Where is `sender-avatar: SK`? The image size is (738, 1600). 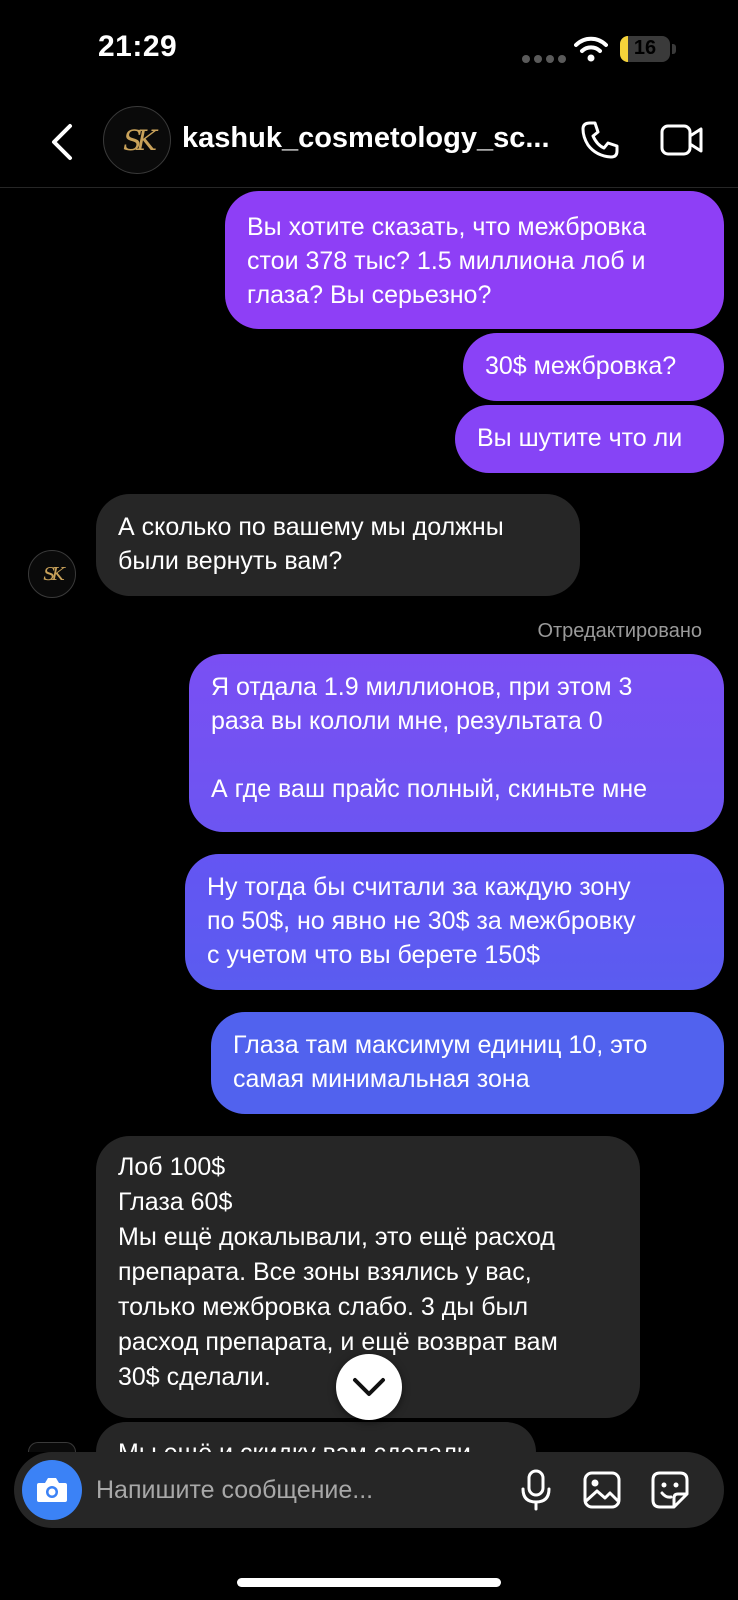 sender-avatar: SK is located at coordinates (52, 574).